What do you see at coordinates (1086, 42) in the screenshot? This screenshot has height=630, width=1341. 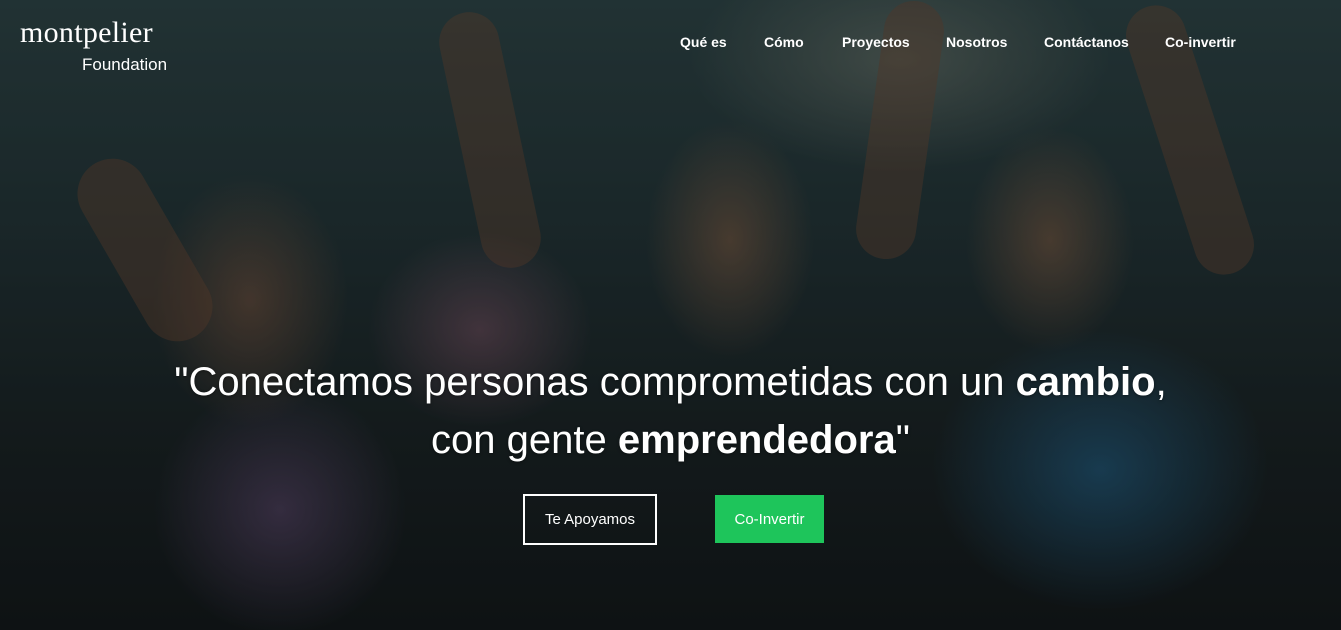 I see `nav-item-contactanos: Contáctanos` at bounding box center [1086, 42].